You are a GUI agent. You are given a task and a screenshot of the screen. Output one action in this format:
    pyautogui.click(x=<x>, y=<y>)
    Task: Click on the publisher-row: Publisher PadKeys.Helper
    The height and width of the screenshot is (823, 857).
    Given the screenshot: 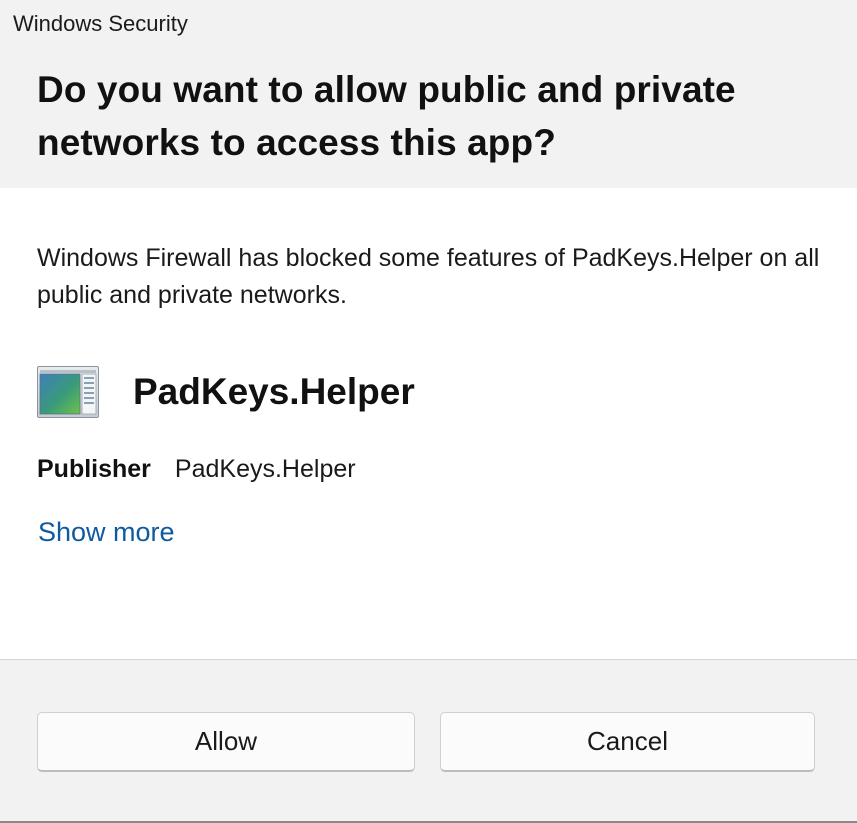 What is the action you would take?
    pyautogui.click(x=196, y=469)
    